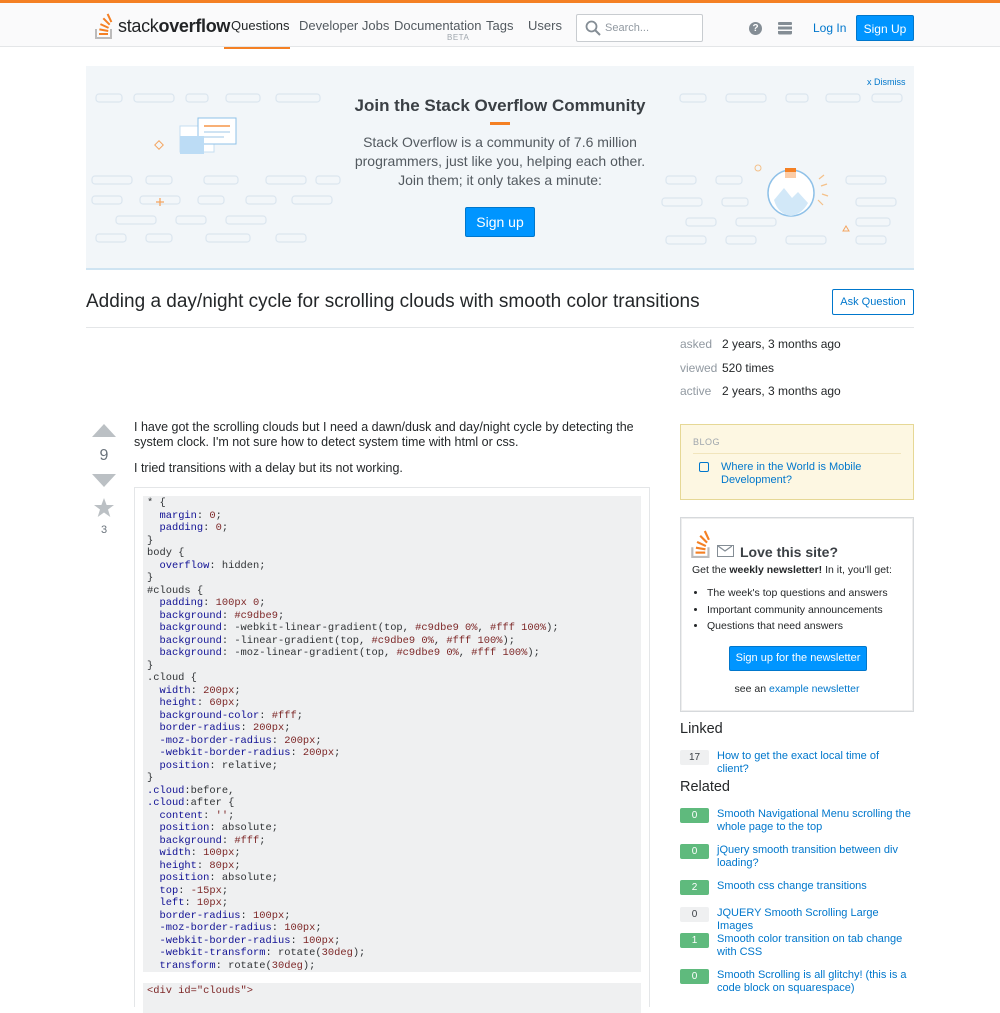 Image resolution: width=1000 pixels, height=1013 pixels. Describe the element at coordinates (458, 37) in the screenshot. I see `beta-label: BETA` at that location.